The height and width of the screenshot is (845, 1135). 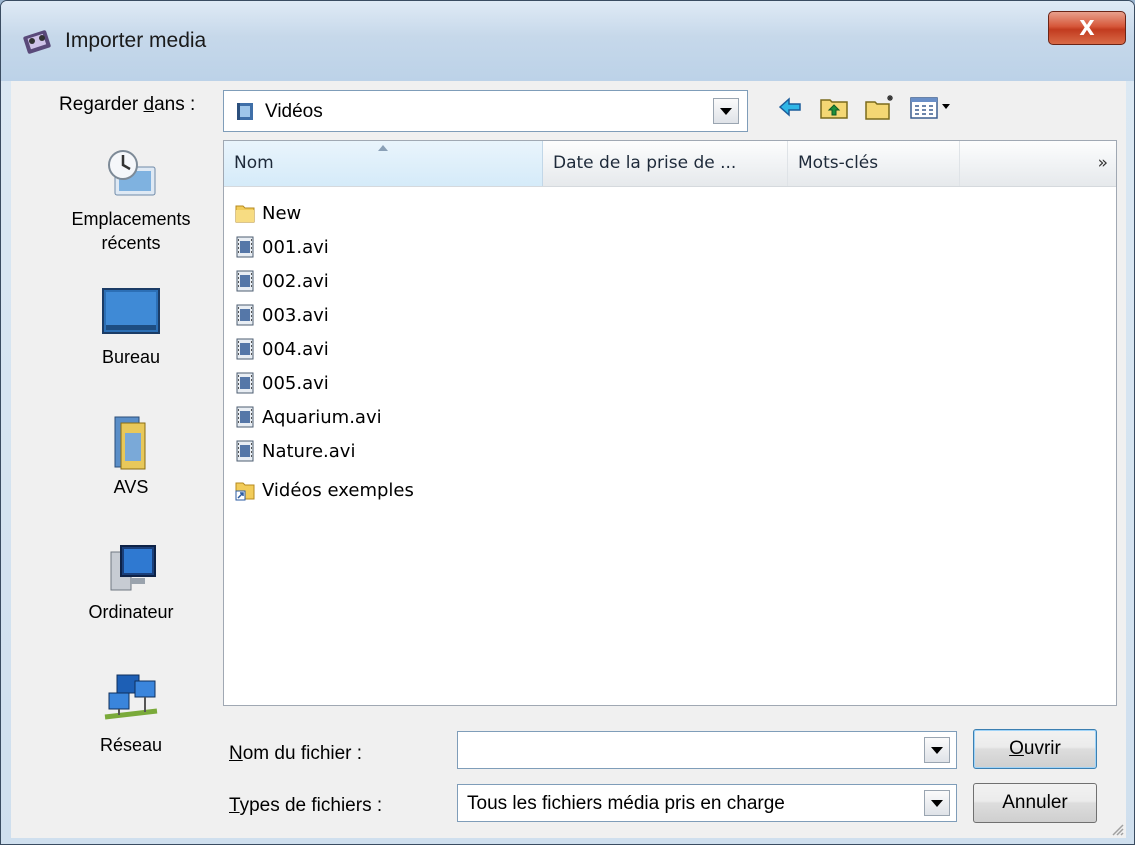 What do you see at coordinates (931, 107) in the screenshot?
I see `view-menu-icon` at bounding box center [931, 107].